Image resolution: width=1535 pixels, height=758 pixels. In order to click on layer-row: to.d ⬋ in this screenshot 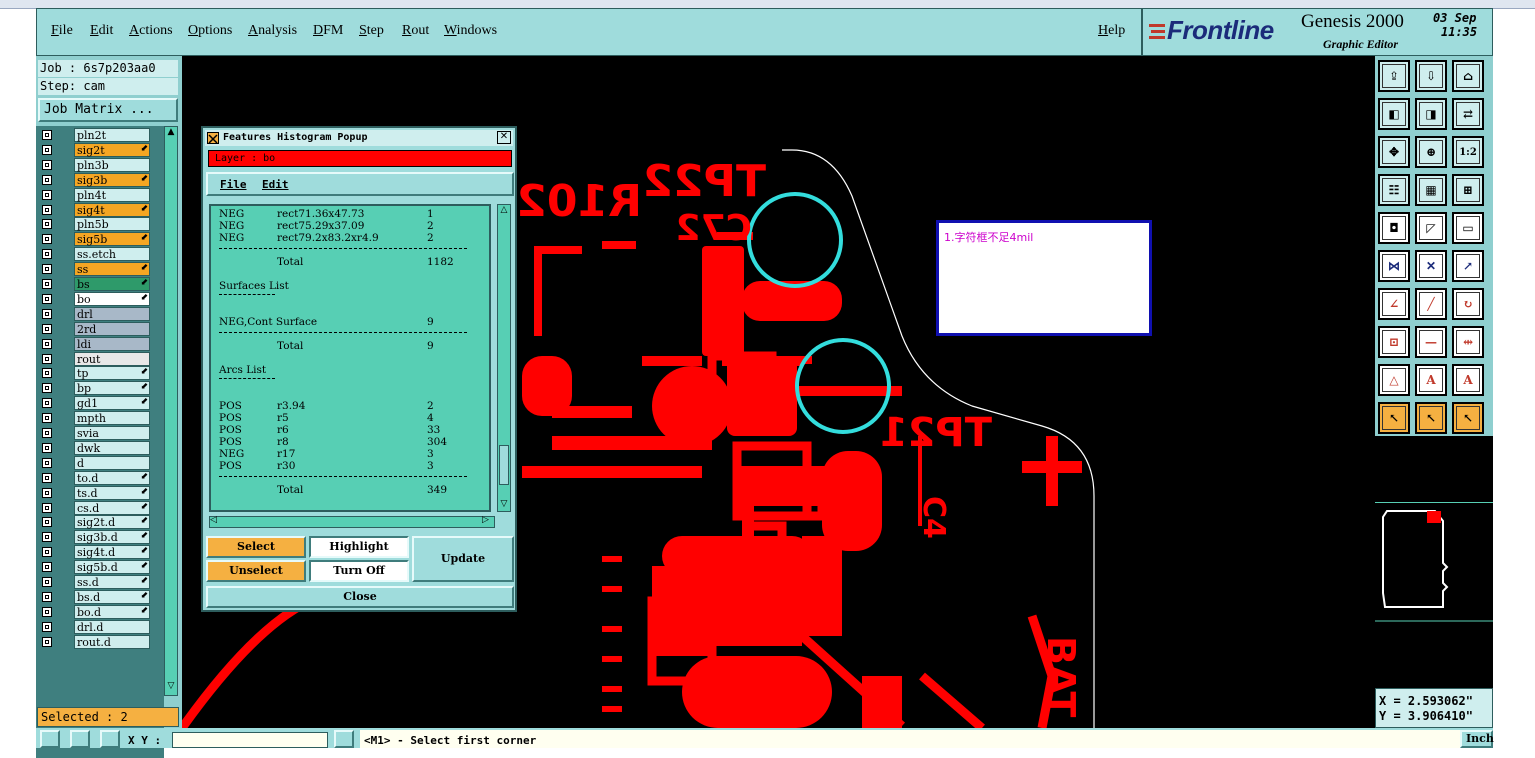, I will do `click(96, 477)`.